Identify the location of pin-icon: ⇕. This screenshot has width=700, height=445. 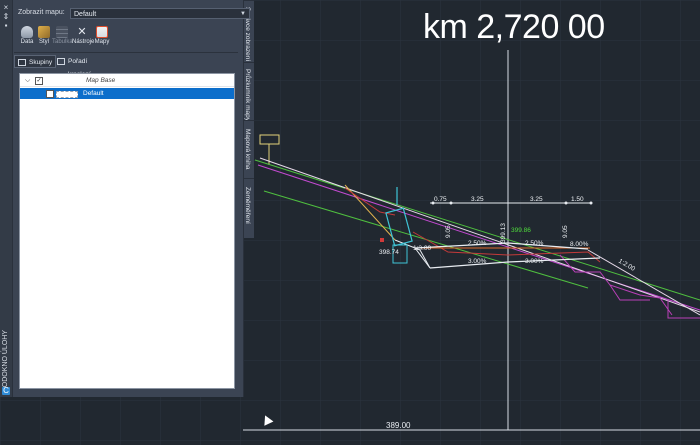
(6, 17).